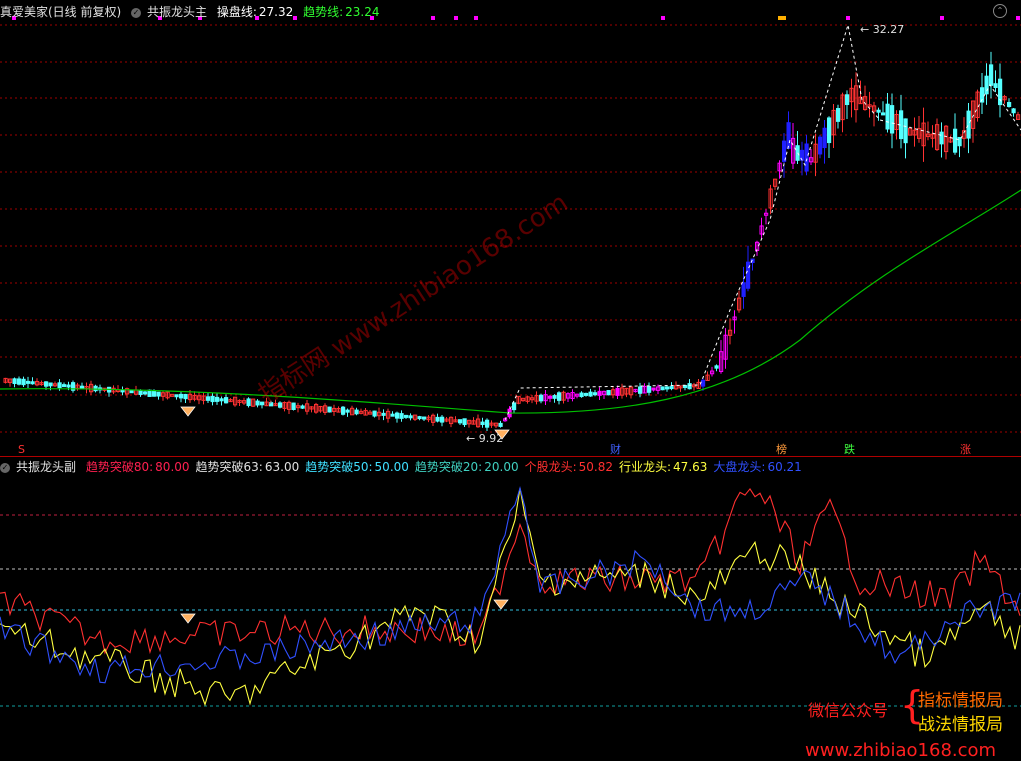  Describe the element at coordinates (60, 12) in the screenshot. I see `stock-title: 真爱美家(日线 前复权)` at that location.